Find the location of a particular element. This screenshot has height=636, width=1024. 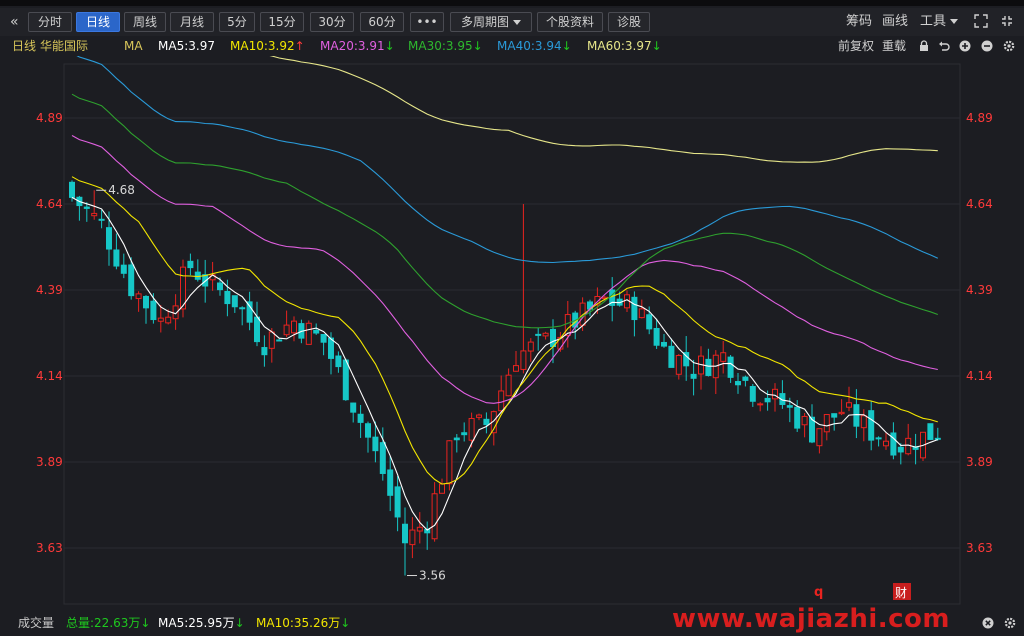

collapse-icon is located at coordinates (1007, 21).